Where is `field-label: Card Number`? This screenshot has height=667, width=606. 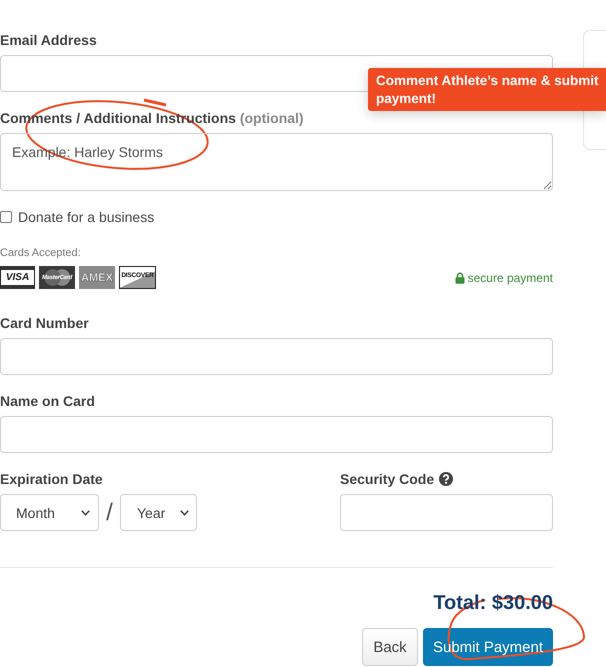 field-label: Card Number is located at coordinates (45, 323).